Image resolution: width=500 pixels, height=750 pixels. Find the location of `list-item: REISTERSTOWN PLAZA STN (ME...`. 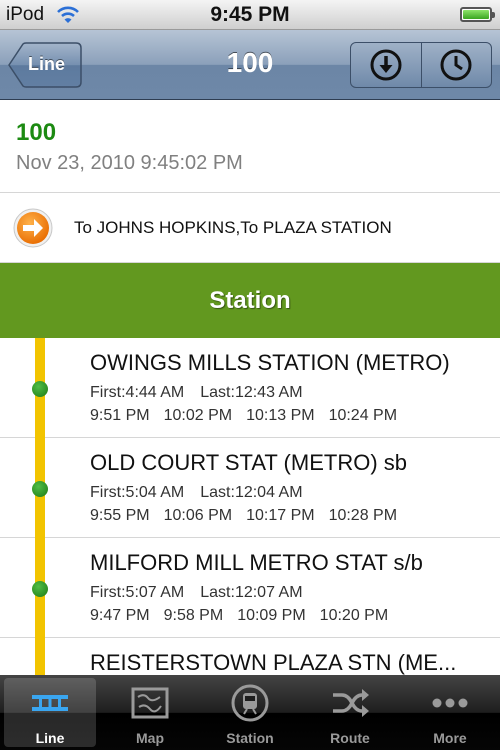

list-item: REISTERSTOWN PLAZA STN (ME... is located at coordinates (250, 656).